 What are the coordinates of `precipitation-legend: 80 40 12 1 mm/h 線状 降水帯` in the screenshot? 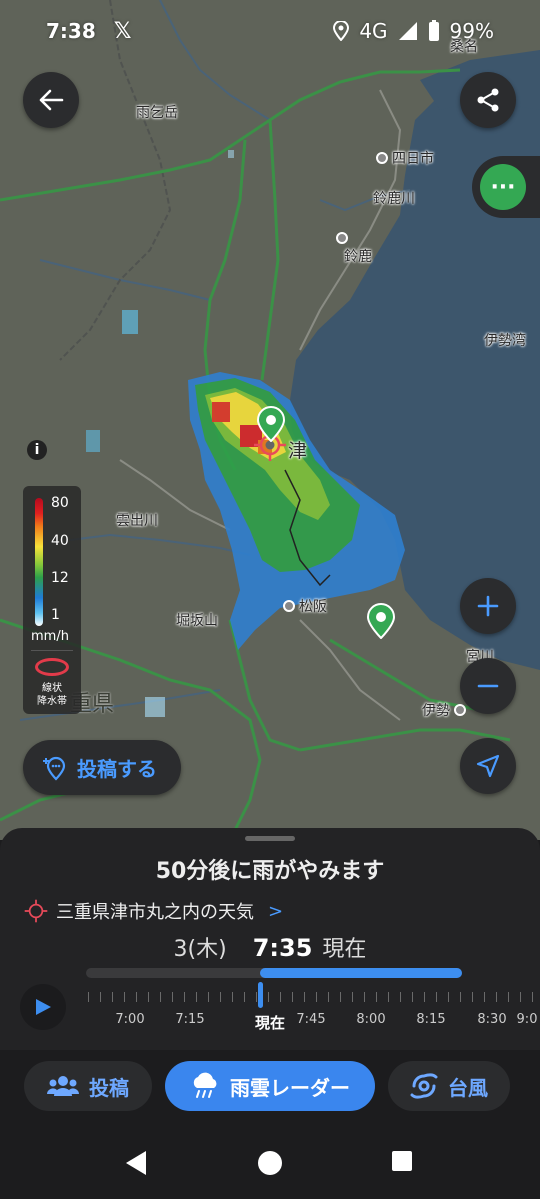 It's located at (52, 600).